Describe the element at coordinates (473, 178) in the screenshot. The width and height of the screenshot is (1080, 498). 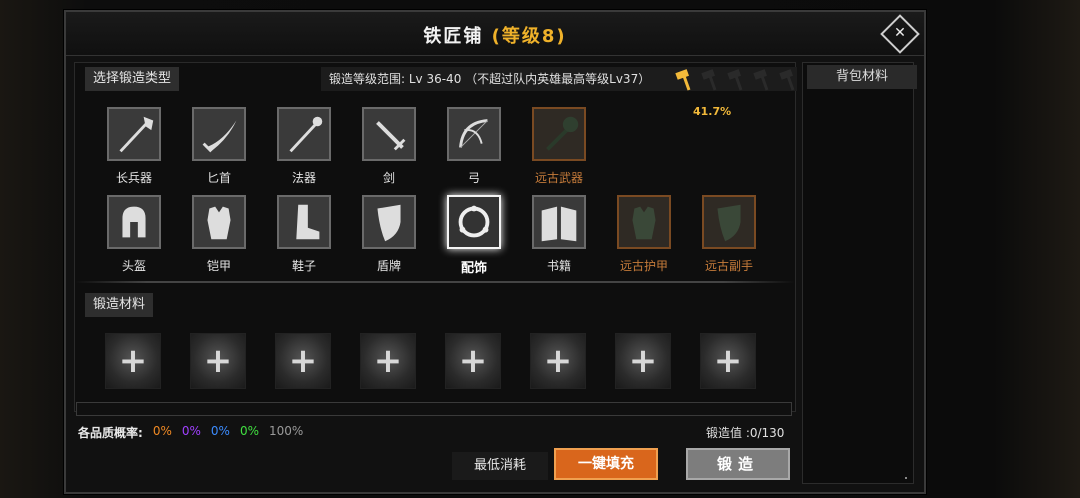
I see `type-label: 弓` at that location.